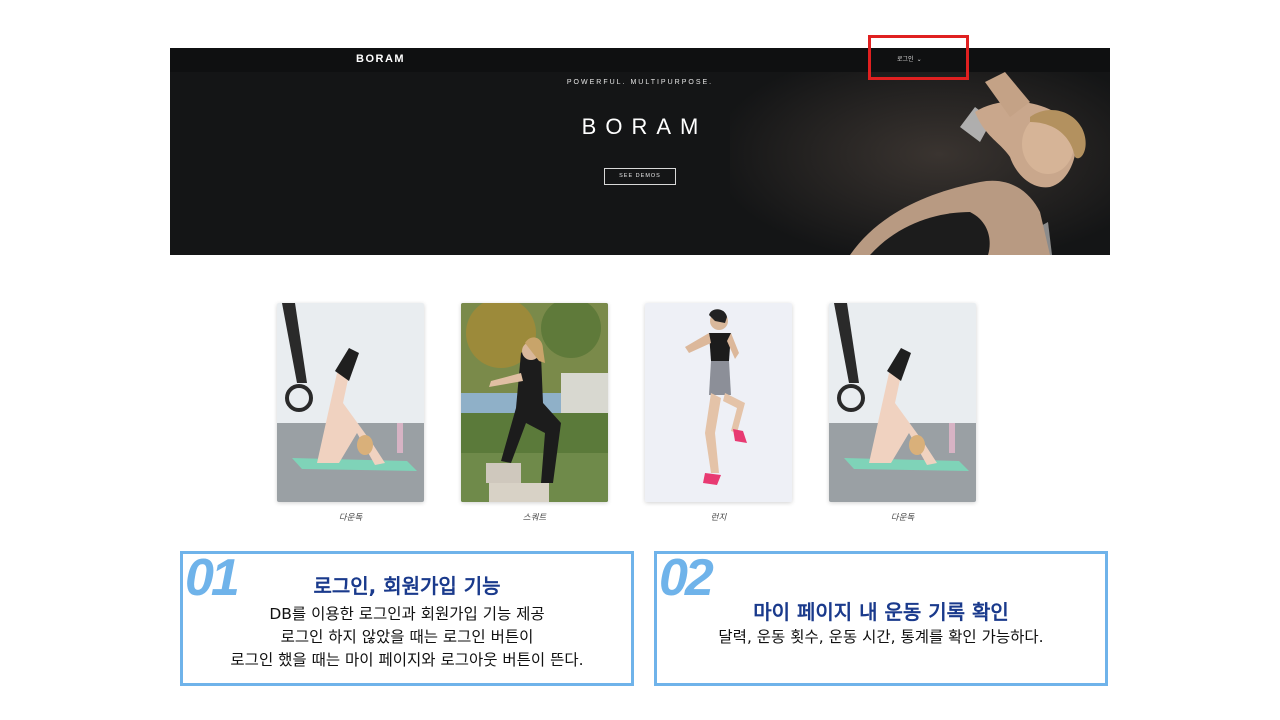 The height and width of the screenshot is (720, 1280). Describe the element at coordinates (881, 612) in the screenshot. I see `feature-title: 마이 페이지 내 운동 기록 확인` at that location.